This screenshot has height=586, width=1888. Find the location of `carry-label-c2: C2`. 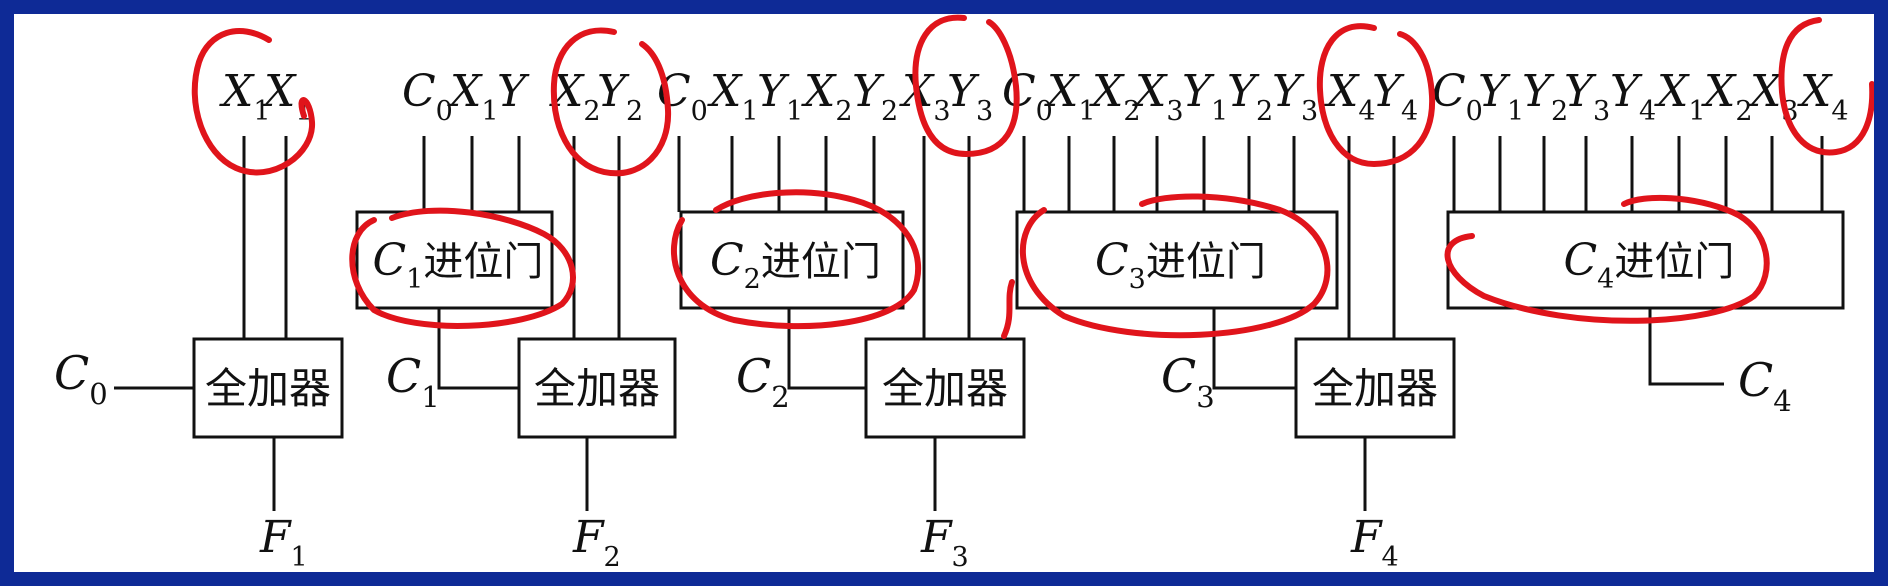

carry-label-c2: C2 is located at coordinates (763, 381).